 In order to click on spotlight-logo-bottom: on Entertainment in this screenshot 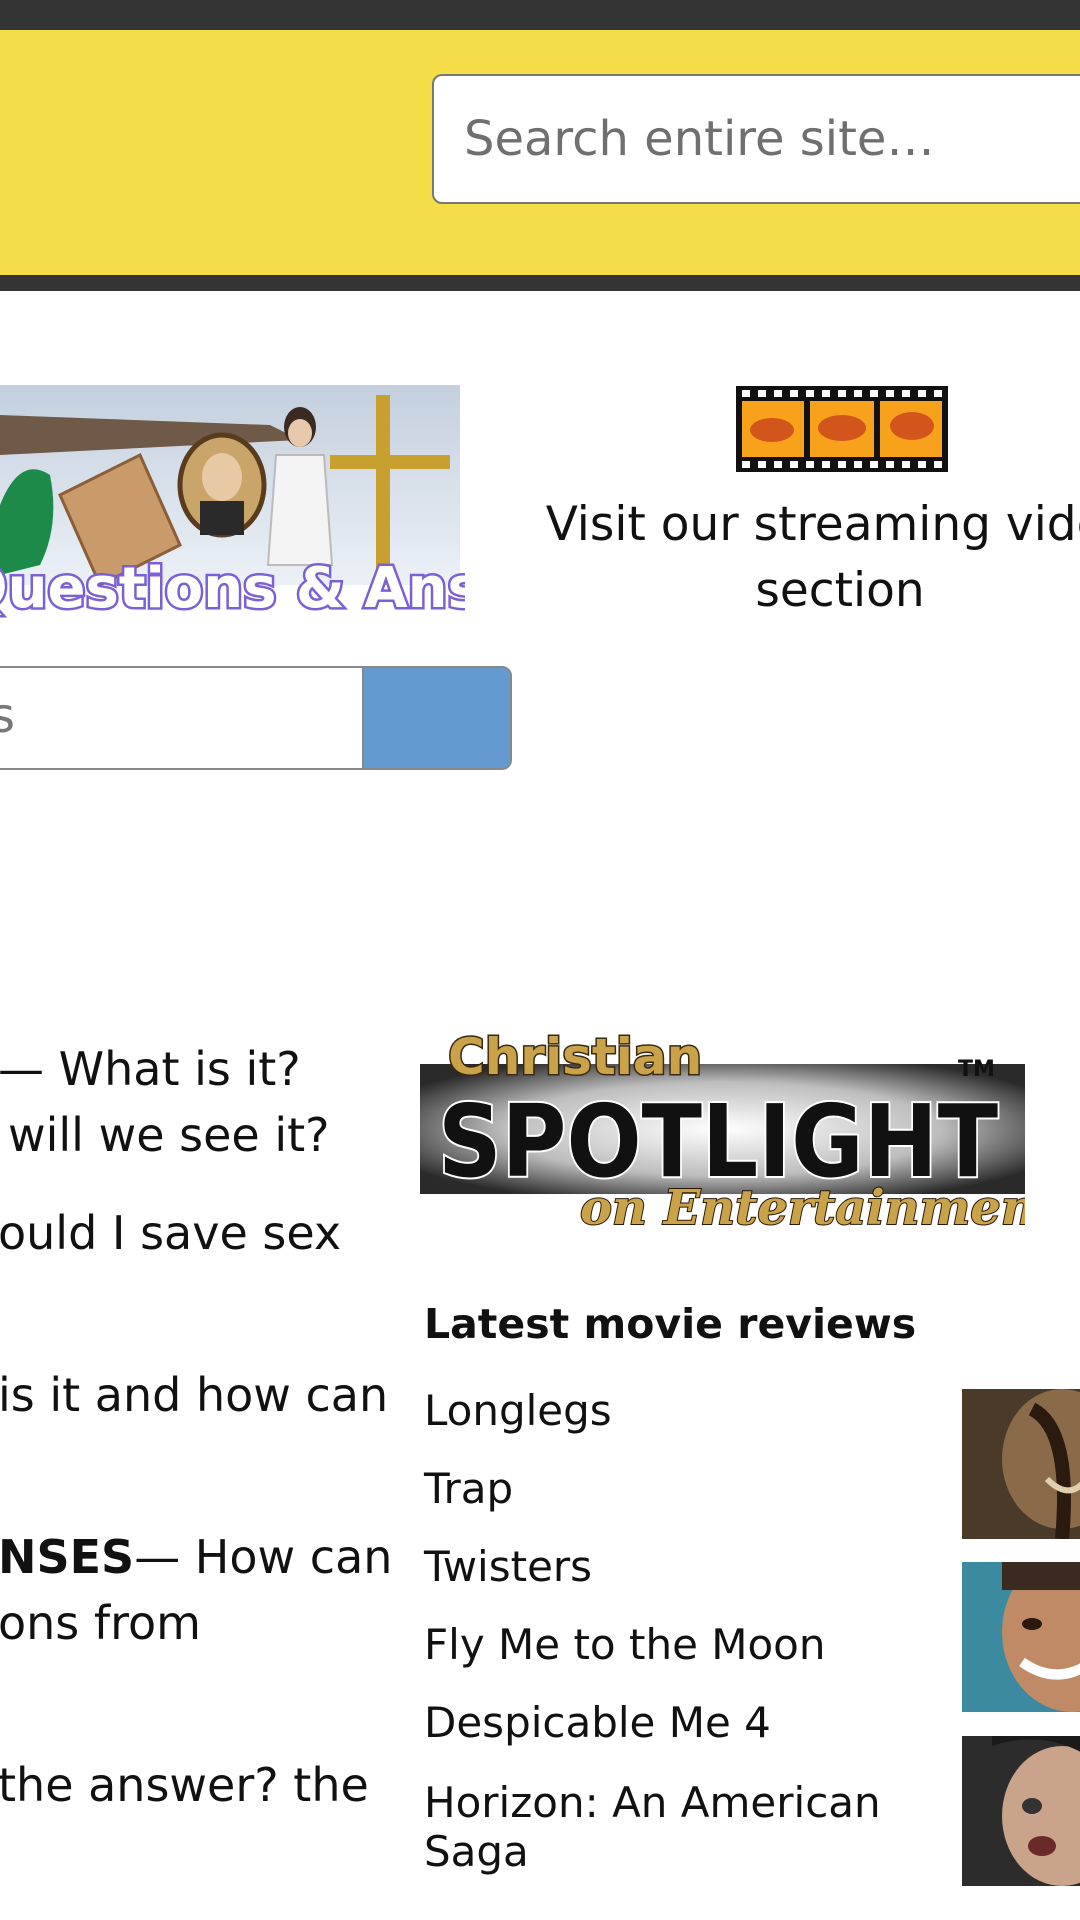, I will do `click(802, 1208)`.